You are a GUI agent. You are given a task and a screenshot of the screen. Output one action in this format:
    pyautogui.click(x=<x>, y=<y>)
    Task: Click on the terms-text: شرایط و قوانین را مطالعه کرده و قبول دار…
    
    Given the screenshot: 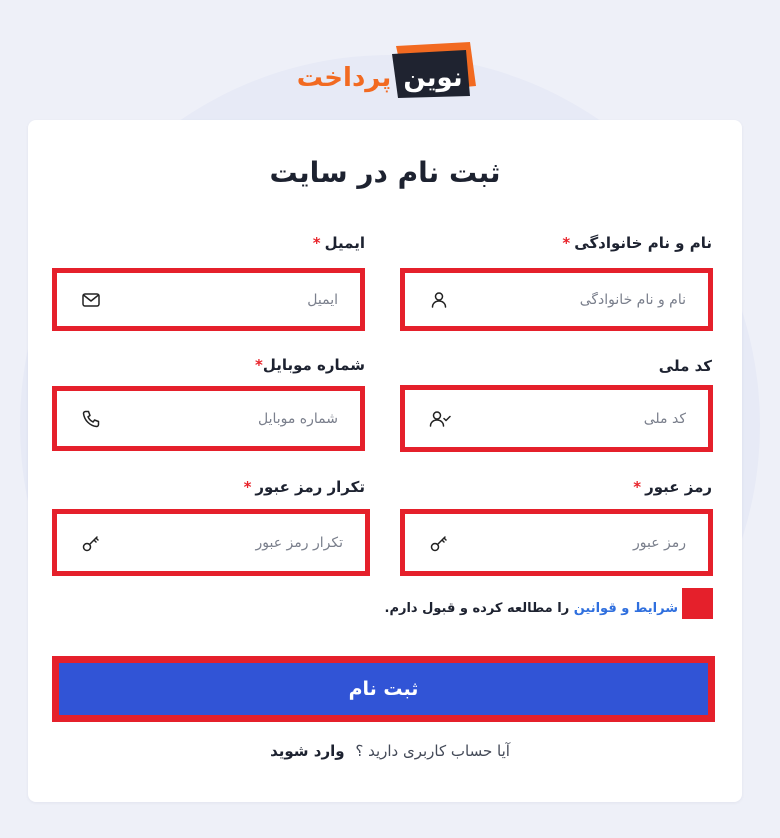 What is the action you would take?
    pyautogui.click(x=531, y=608)
    